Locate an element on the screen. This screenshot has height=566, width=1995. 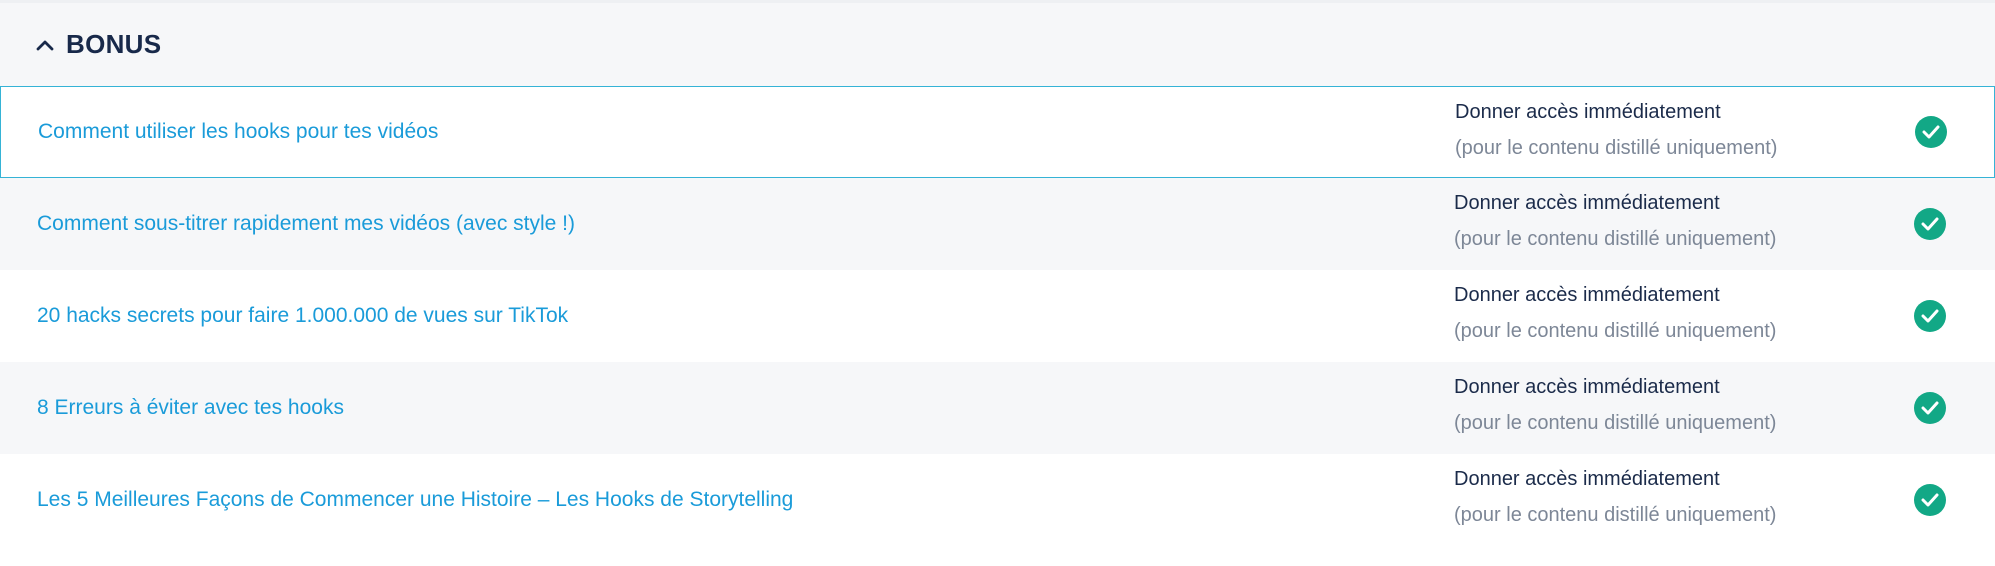
lesson-title-link: 8 Erreurs à éviter avec tes hooks is located at coordinates (190, 408).